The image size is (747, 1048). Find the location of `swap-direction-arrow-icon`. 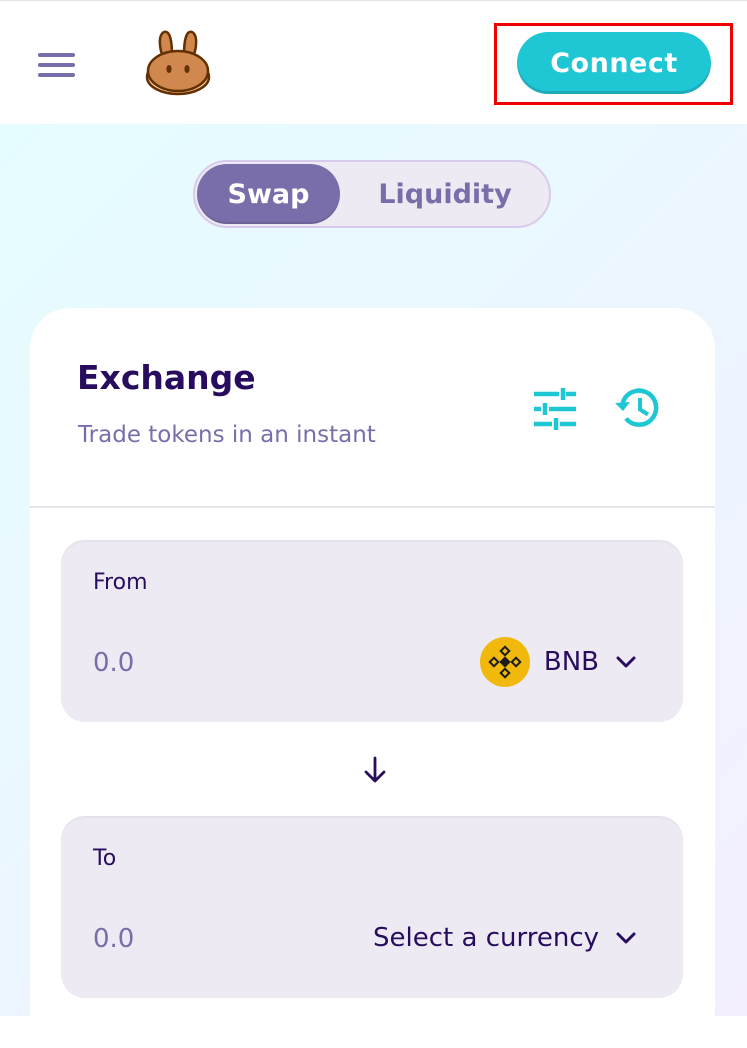

swap-direction-arrow-icon is located at coordinates (375, 770).